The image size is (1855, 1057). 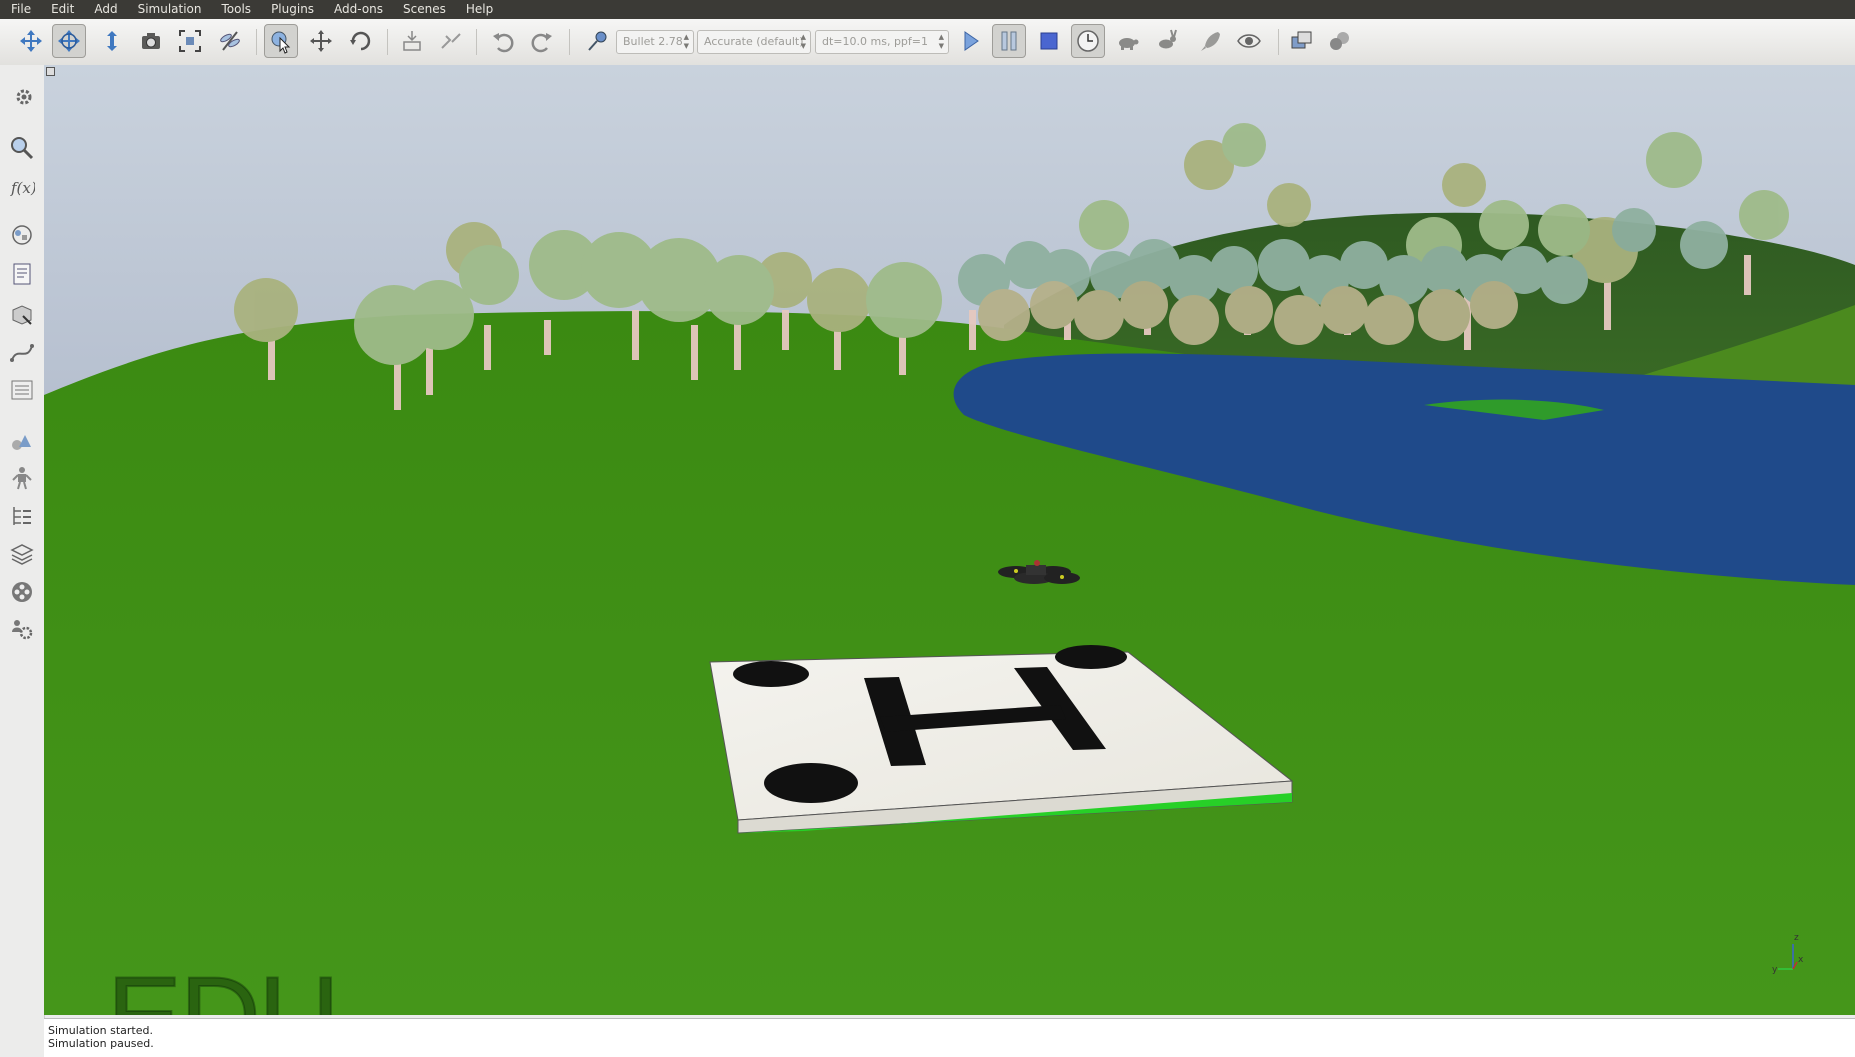 What do you see at coordinates (22, 478) in the screenshot?
I see `robot-library-button` at bounding box center [22, 478].